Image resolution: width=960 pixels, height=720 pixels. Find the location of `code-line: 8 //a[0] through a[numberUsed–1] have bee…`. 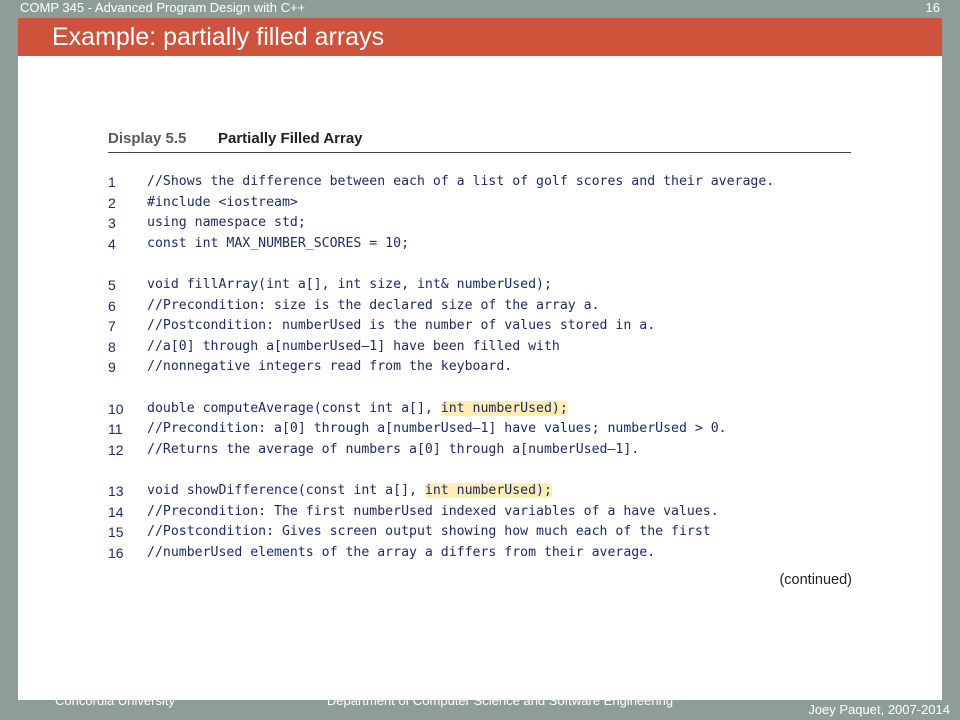

code-line: 8 //a[0] through a[numberUsed–1] have bee… is located at coordinates (488, 347).